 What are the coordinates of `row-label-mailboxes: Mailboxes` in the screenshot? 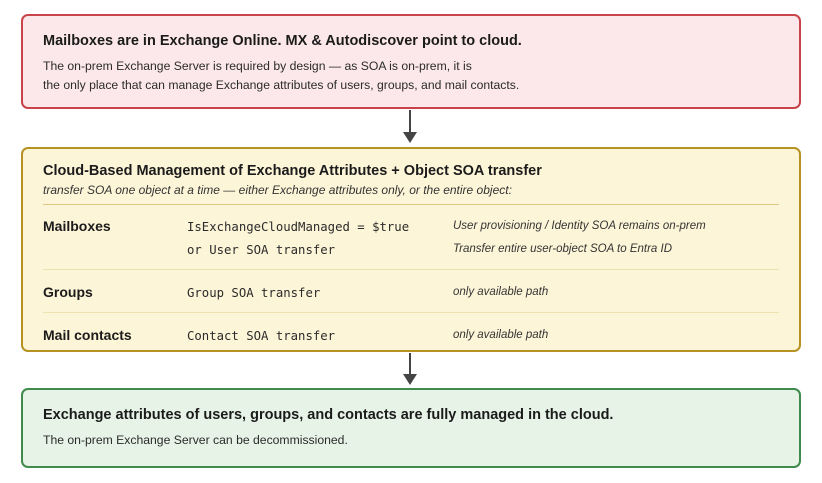 It's located at (77, 226).